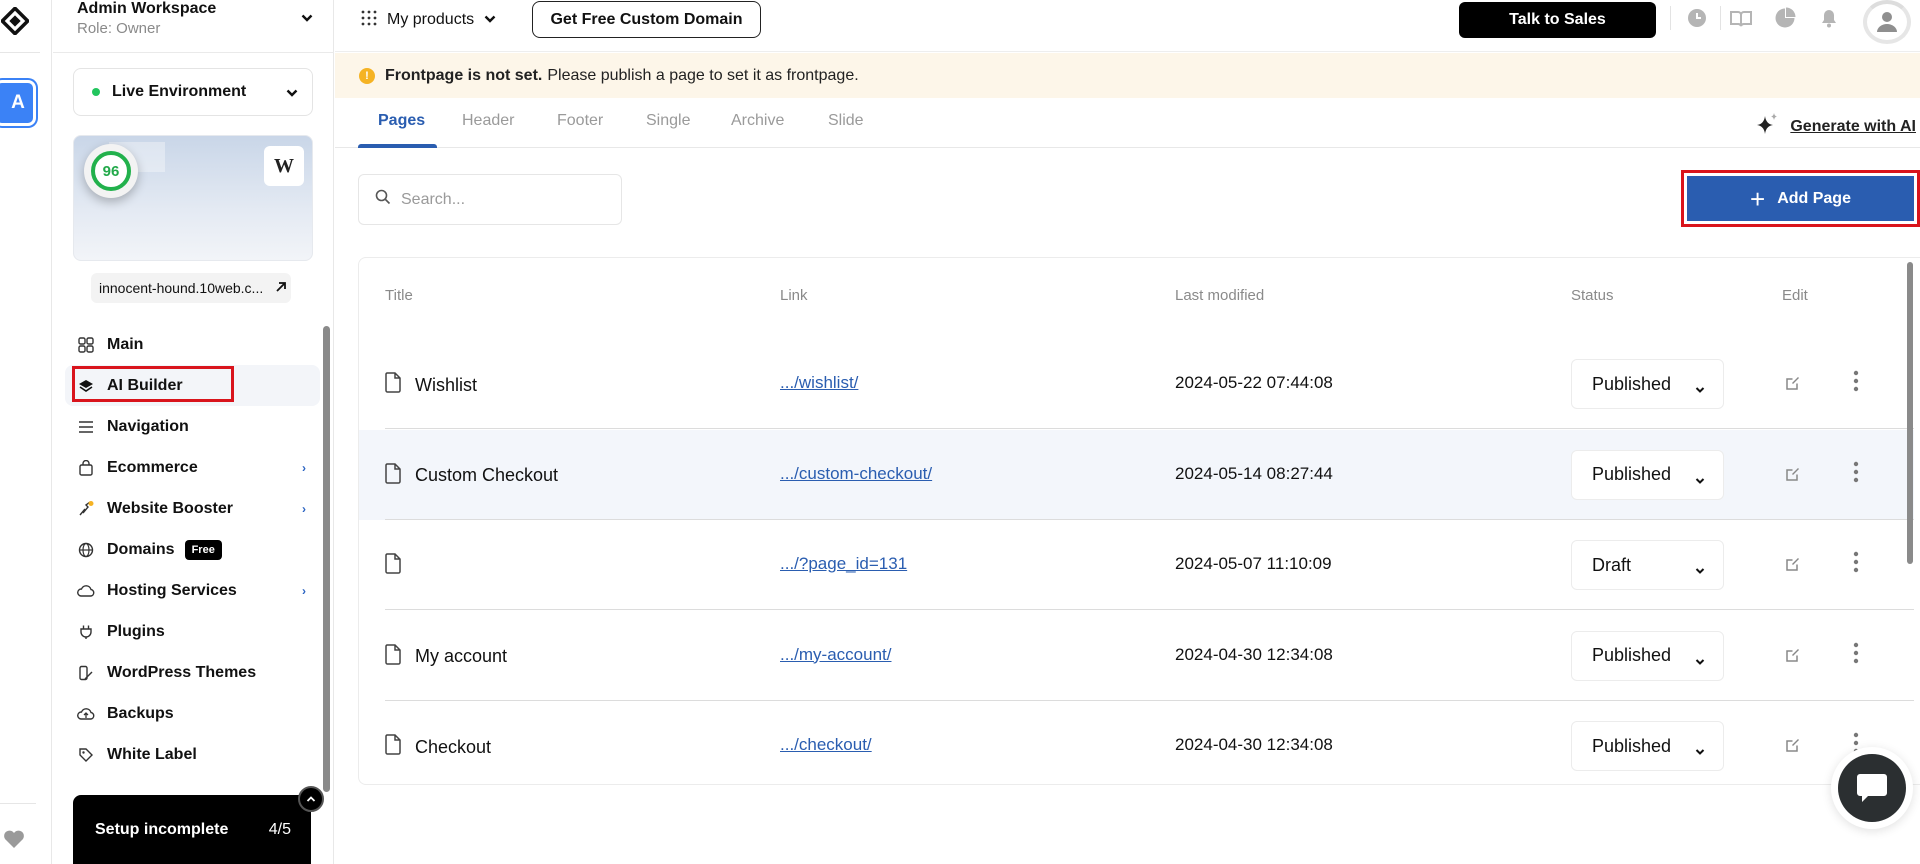 This screenshot has height=864, width=1920. I want to click on sidebar-item-label: White Label, so click(152, 754).